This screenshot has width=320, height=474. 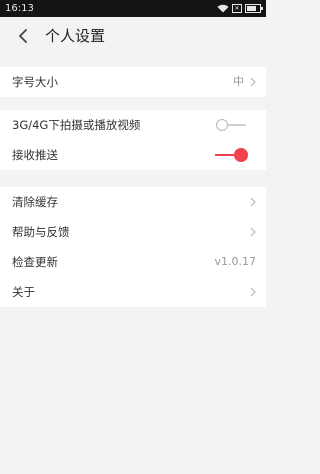 I want to click on settings-group-network: 3G/4G下拍摄或播放视频 接收推送, so click(x=133, y=140).